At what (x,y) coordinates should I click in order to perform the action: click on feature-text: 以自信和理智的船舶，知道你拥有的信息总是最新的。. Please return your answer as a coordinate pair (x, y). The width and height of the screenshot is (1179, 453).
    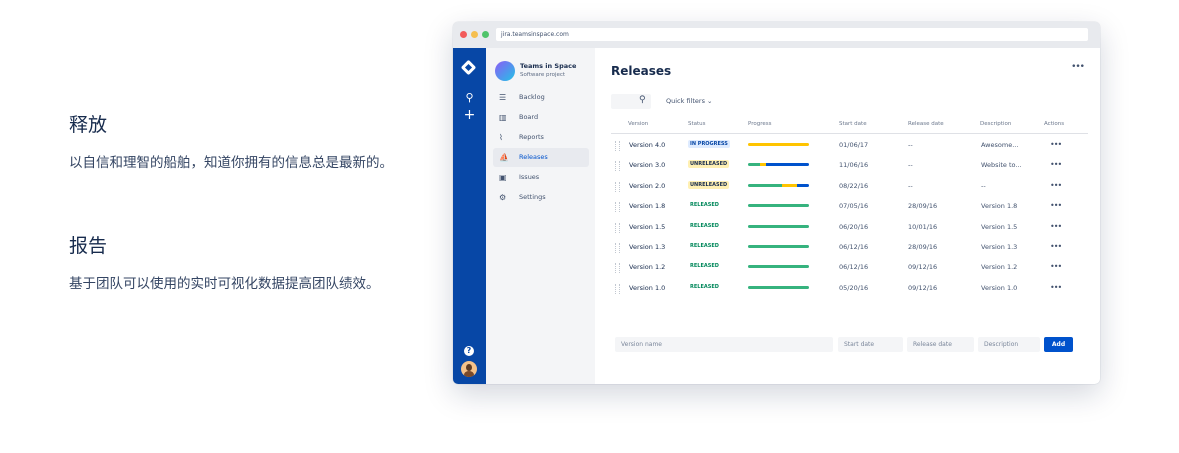
    Looking at the image, I should click on (231, 163).